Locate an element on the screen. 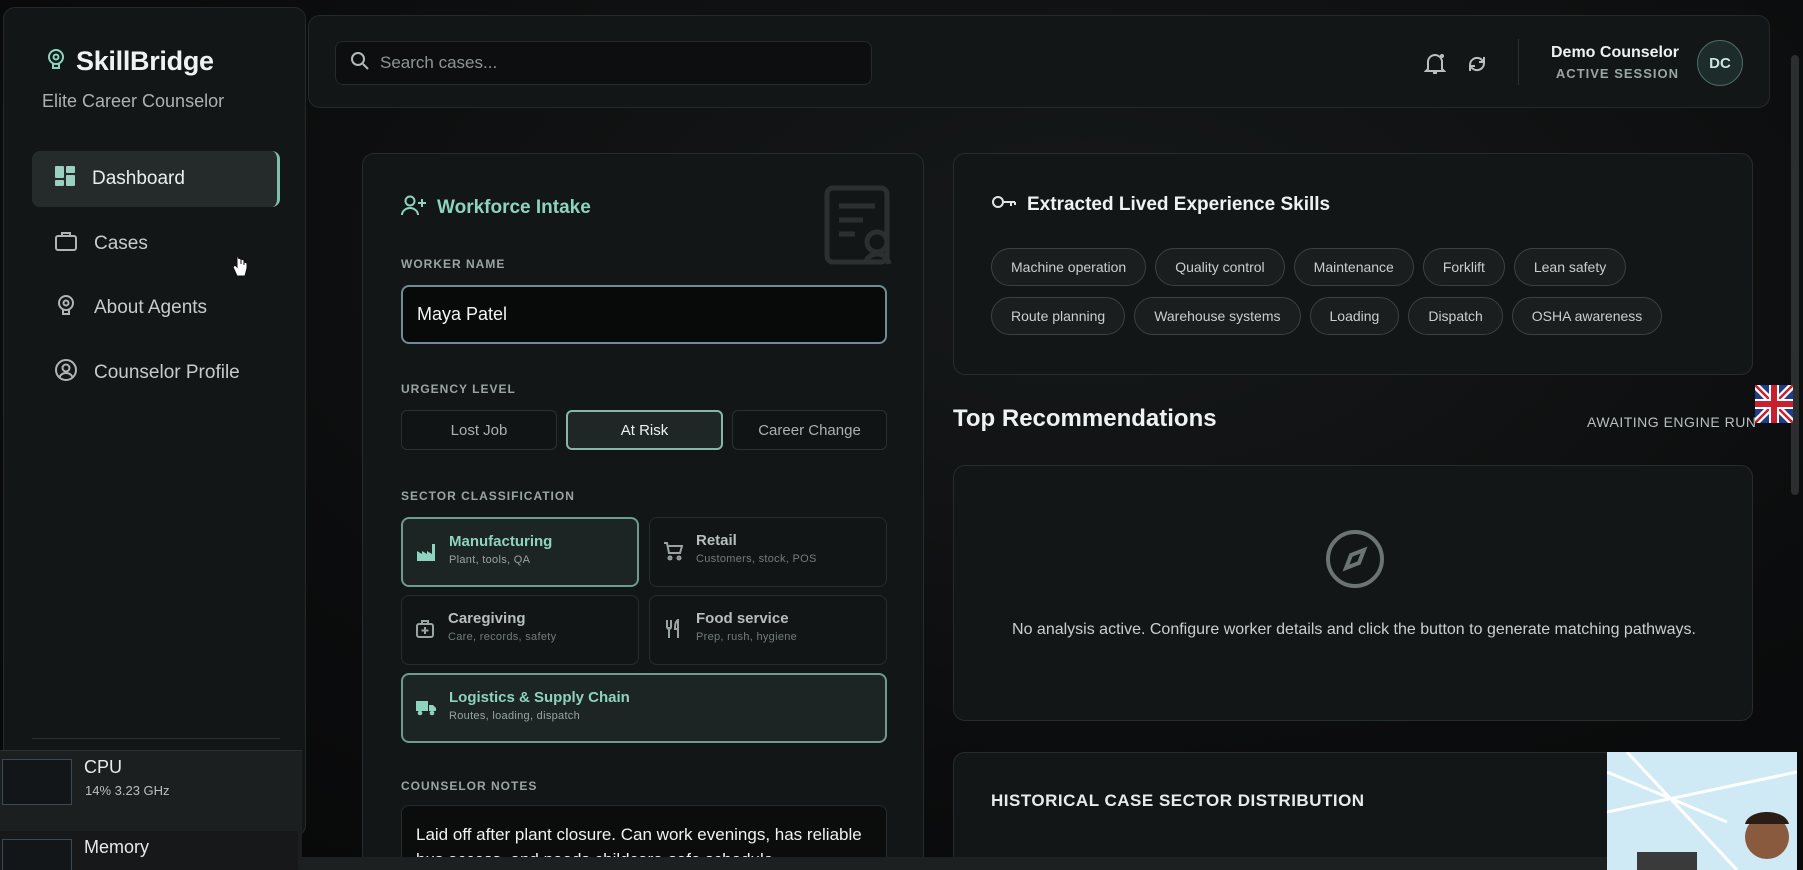  urgency-career-change-button: Career Change is located at coordinates (809, 430).